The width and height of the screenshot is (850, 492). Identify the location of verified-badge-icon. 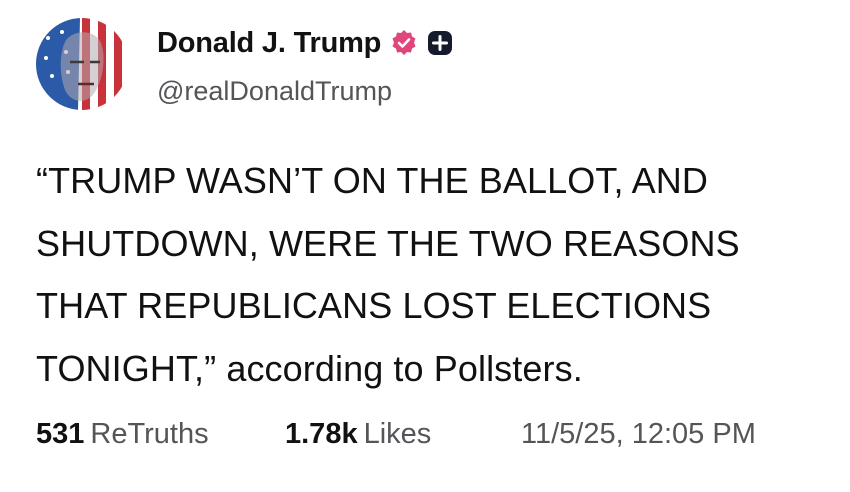
(404, 43).